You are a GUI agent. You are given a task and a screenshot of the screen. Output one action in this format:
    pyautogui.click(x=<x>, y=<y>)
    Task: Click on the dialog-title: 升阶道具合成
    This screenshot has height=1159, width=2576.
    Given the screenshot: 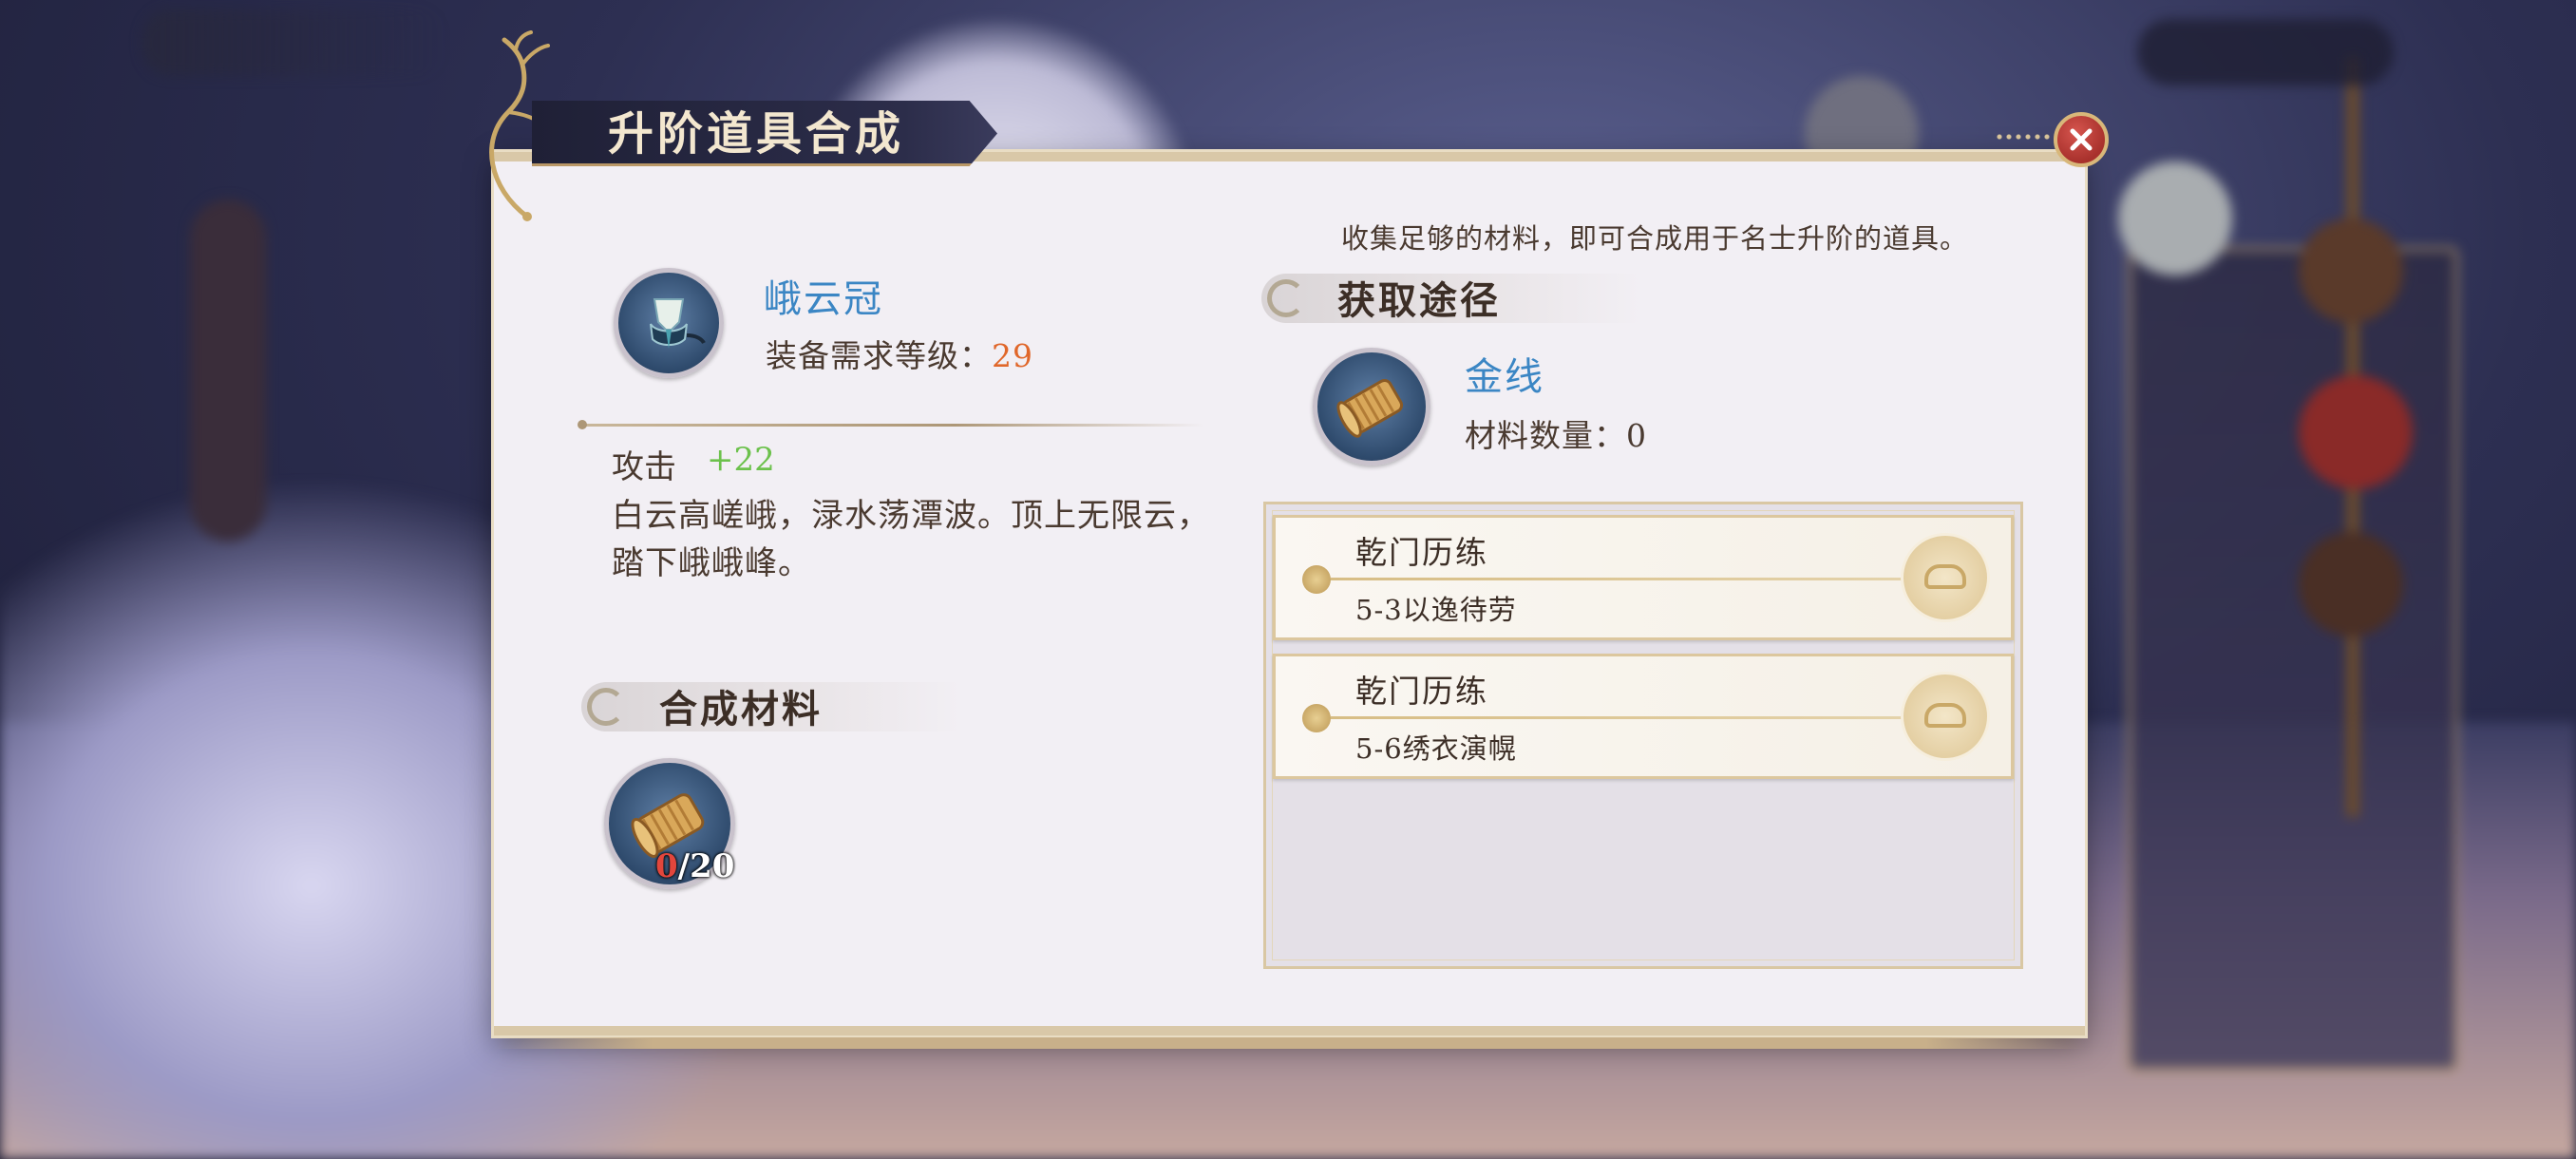 What is the action you would take?
    pyautogui.click(x=756, y=134)
    